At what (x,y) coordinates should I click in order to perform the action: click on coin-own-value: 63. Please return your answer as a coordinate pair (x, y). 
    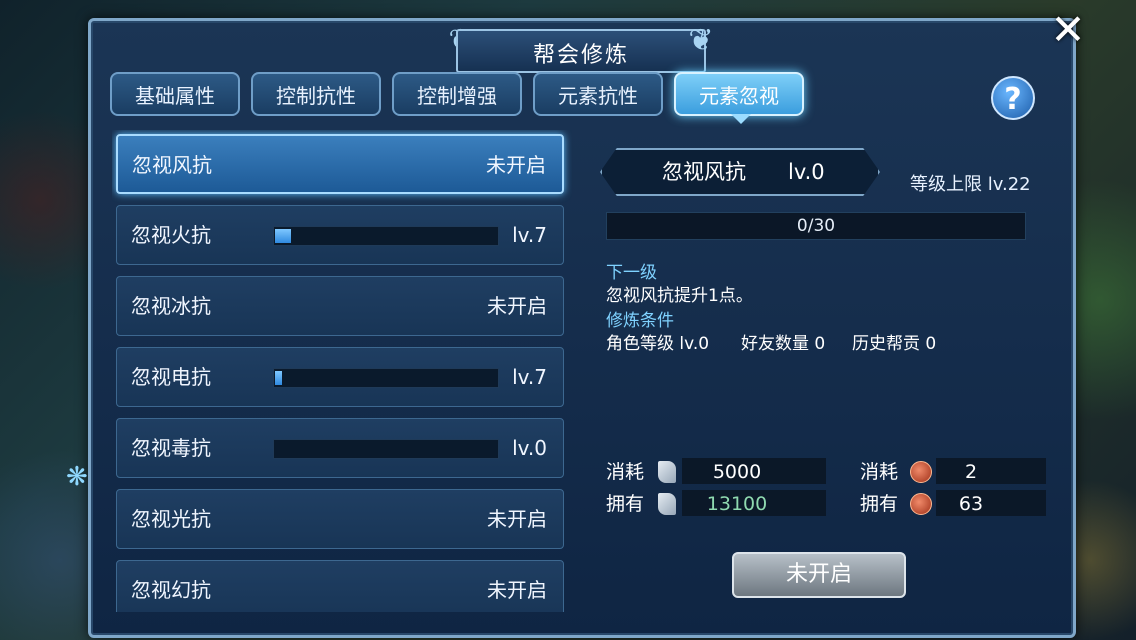
    Looking at the image, I should click on (971, 504).